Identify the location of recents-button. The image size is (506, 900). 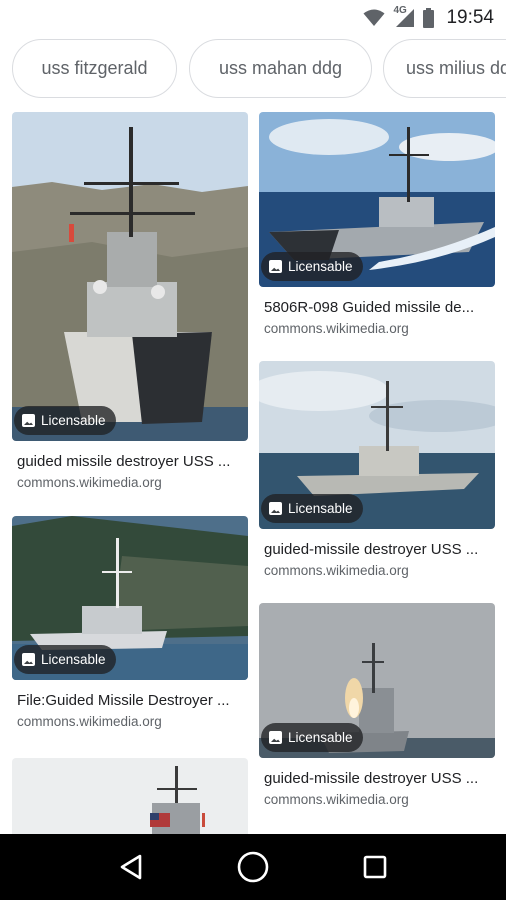
(375, 867).